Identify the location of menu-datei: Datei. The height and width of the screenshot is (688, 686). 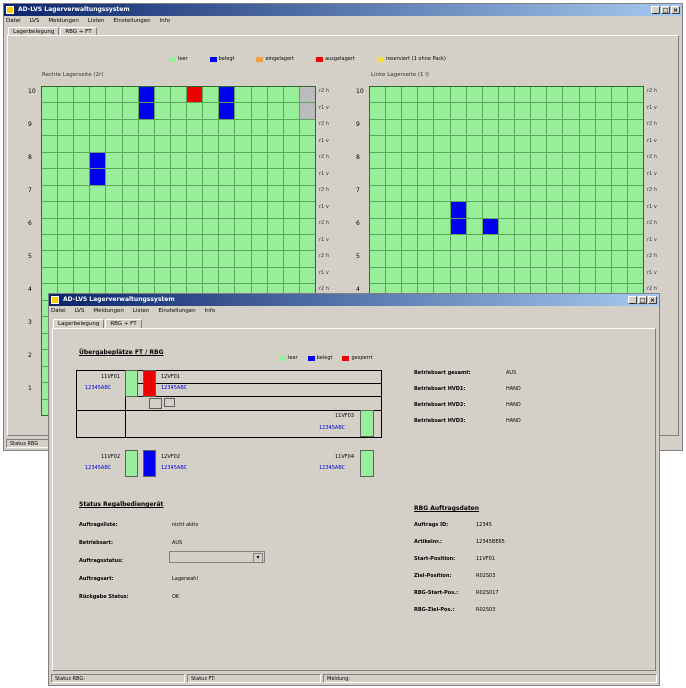
(58, 311).